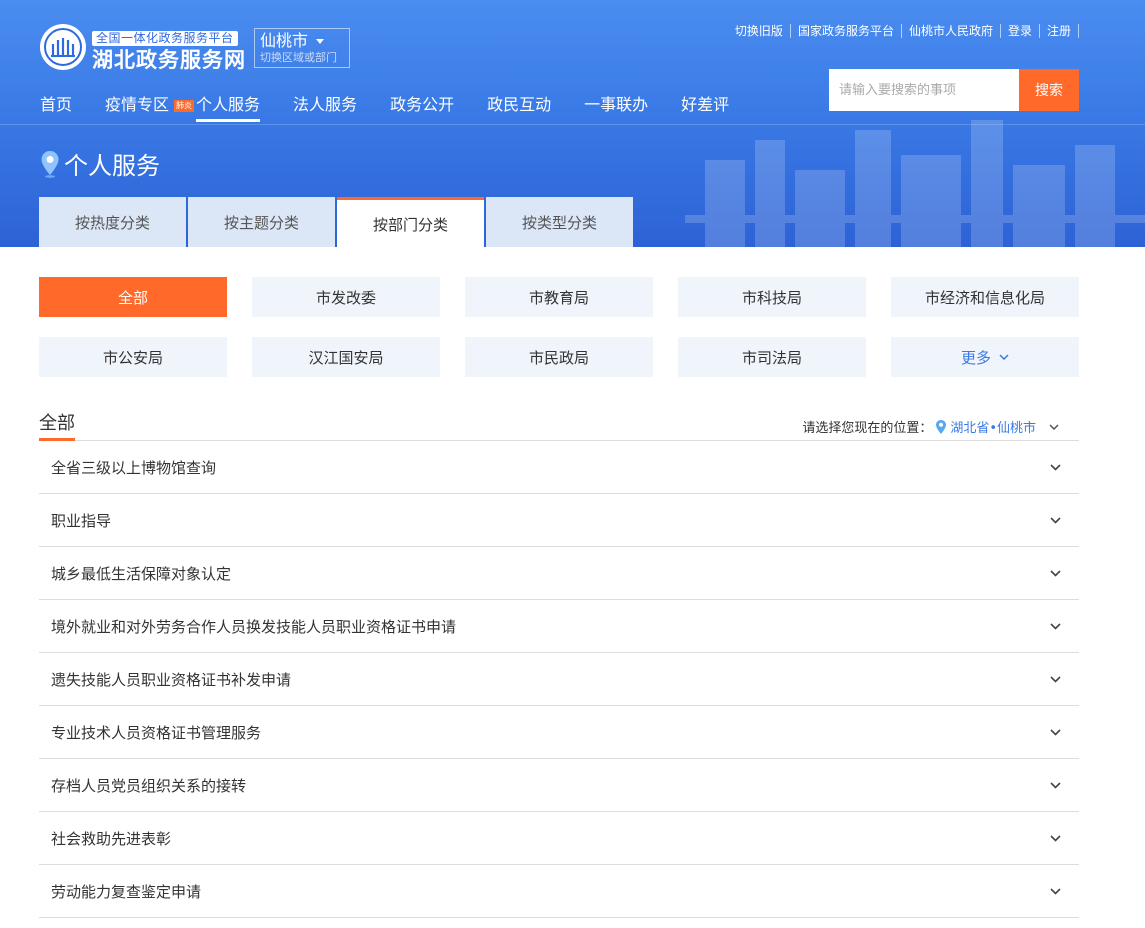  Describe the element at coordinates (772, 297) in the screenshot. I see `dept-science-technology: 市科技局` at that location.